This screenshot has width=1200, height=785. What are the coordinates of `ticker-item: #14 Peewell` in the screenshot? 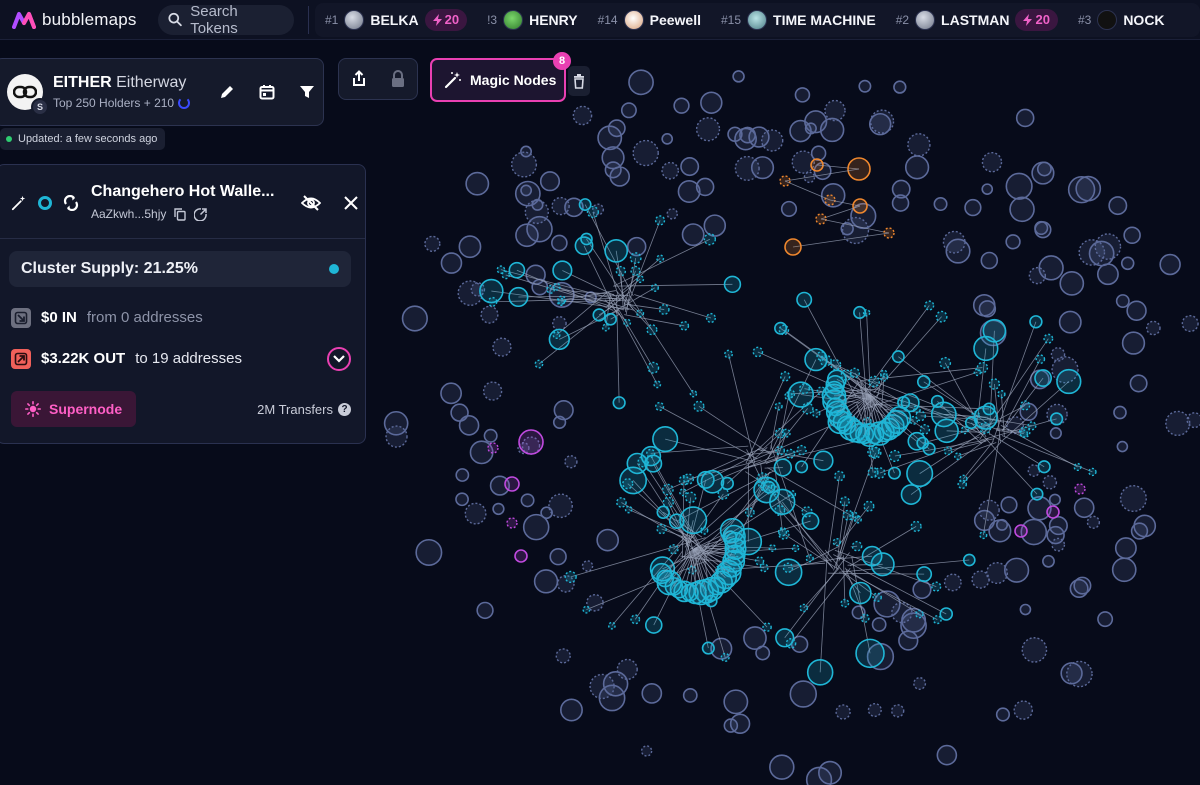 It's located at (649, 19).